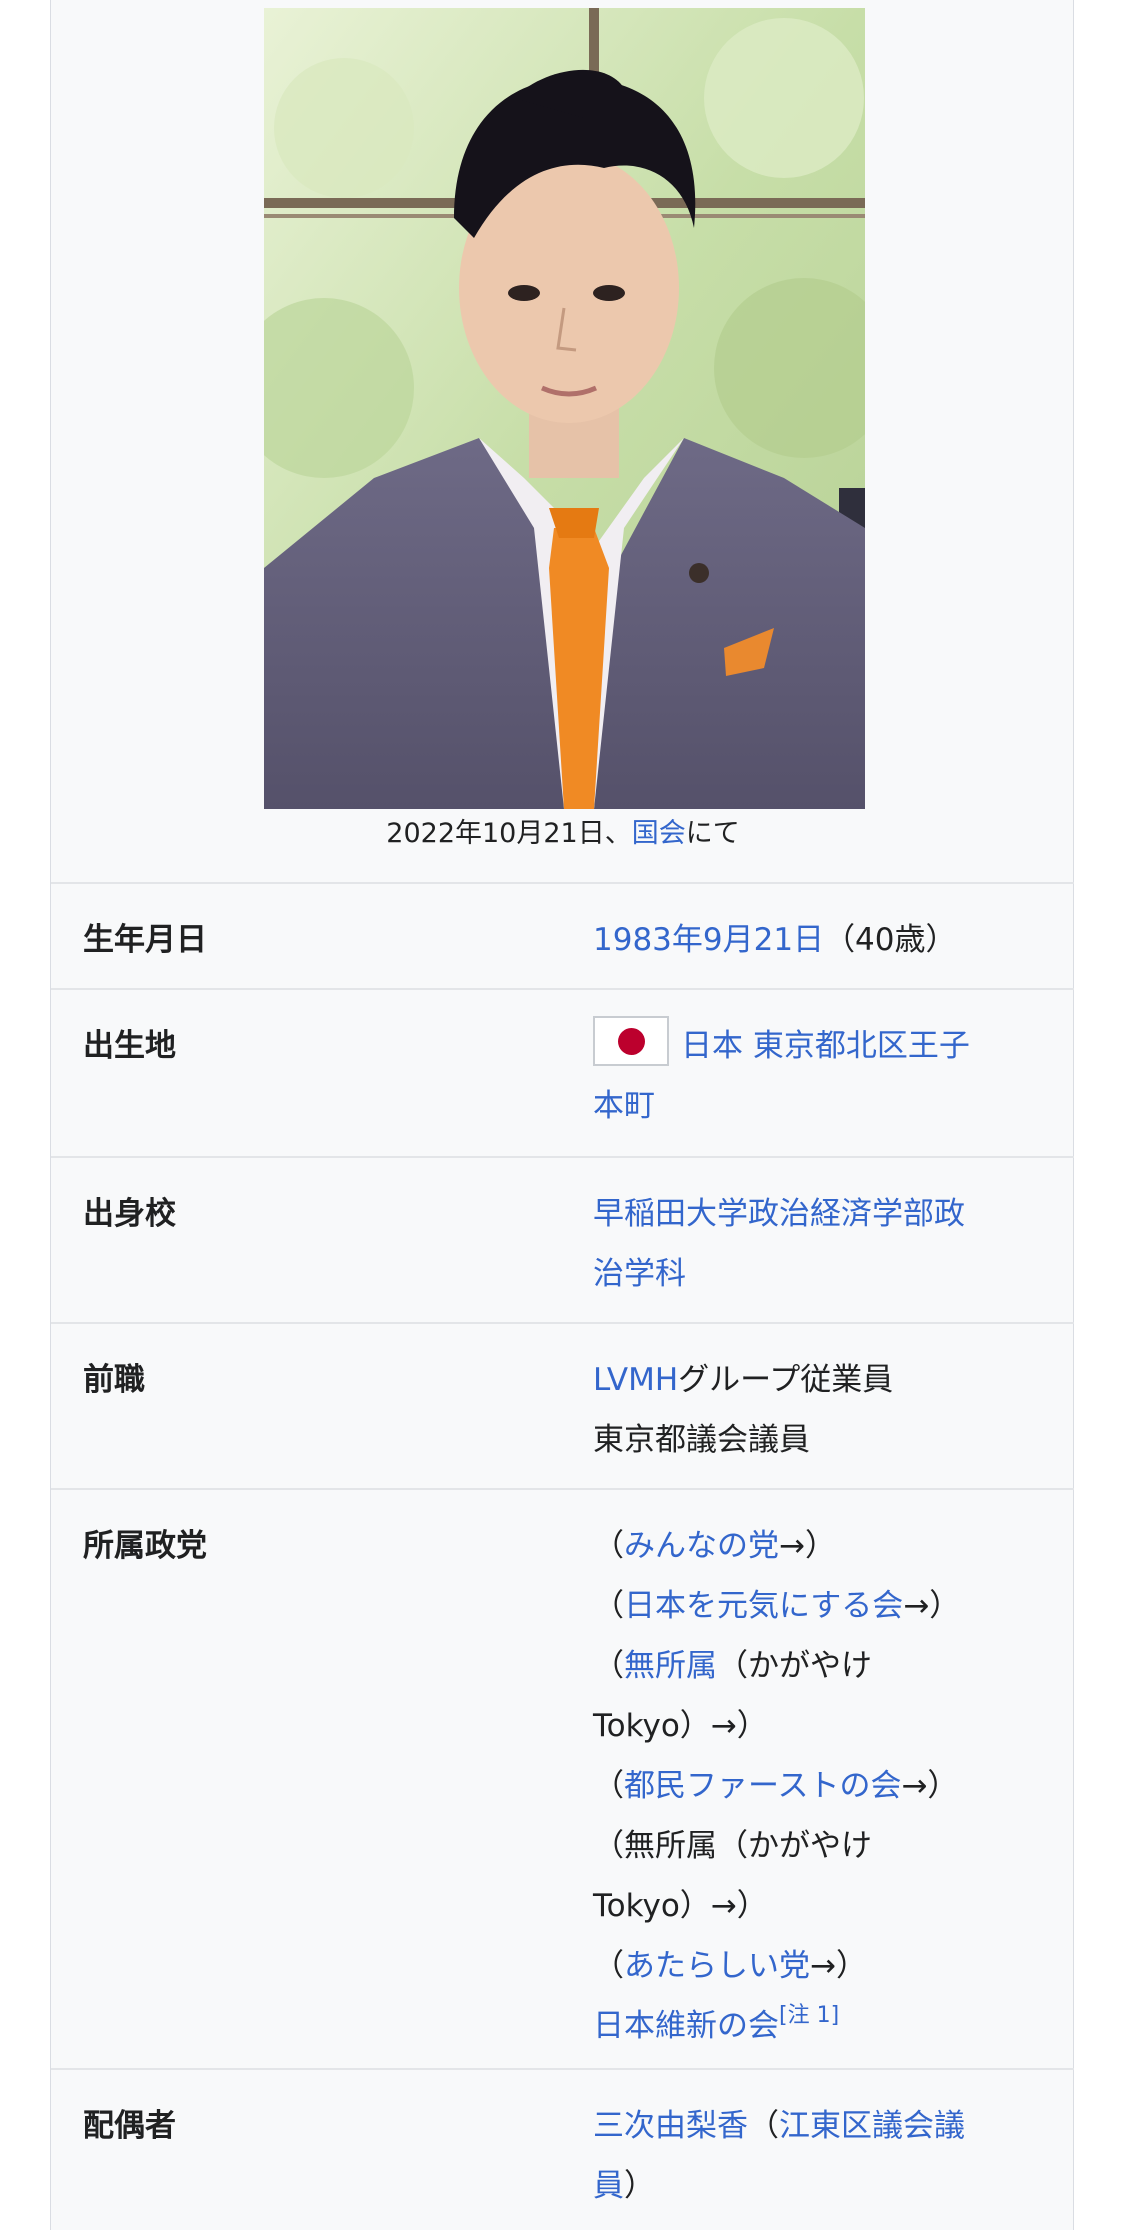 The width and height of the screenshot is (1125, 2238). Describe the element at coordinates (701, 1546) in the screenshot. I see `party-link-minna: みんなの党` at that location.